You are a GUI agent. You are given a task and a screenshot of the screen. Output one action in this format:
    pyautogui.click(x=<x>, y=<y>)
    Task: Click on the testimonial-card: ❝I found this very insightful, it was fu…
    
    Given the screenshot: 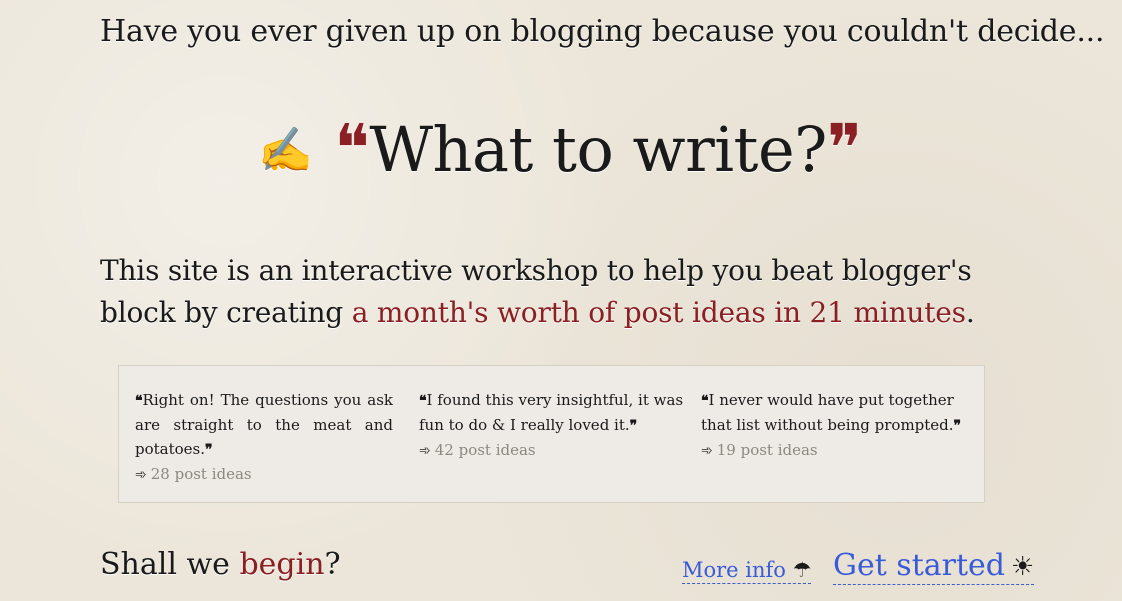 What is the action you would take?
    pyautogui.click(x=551, y=425)
    